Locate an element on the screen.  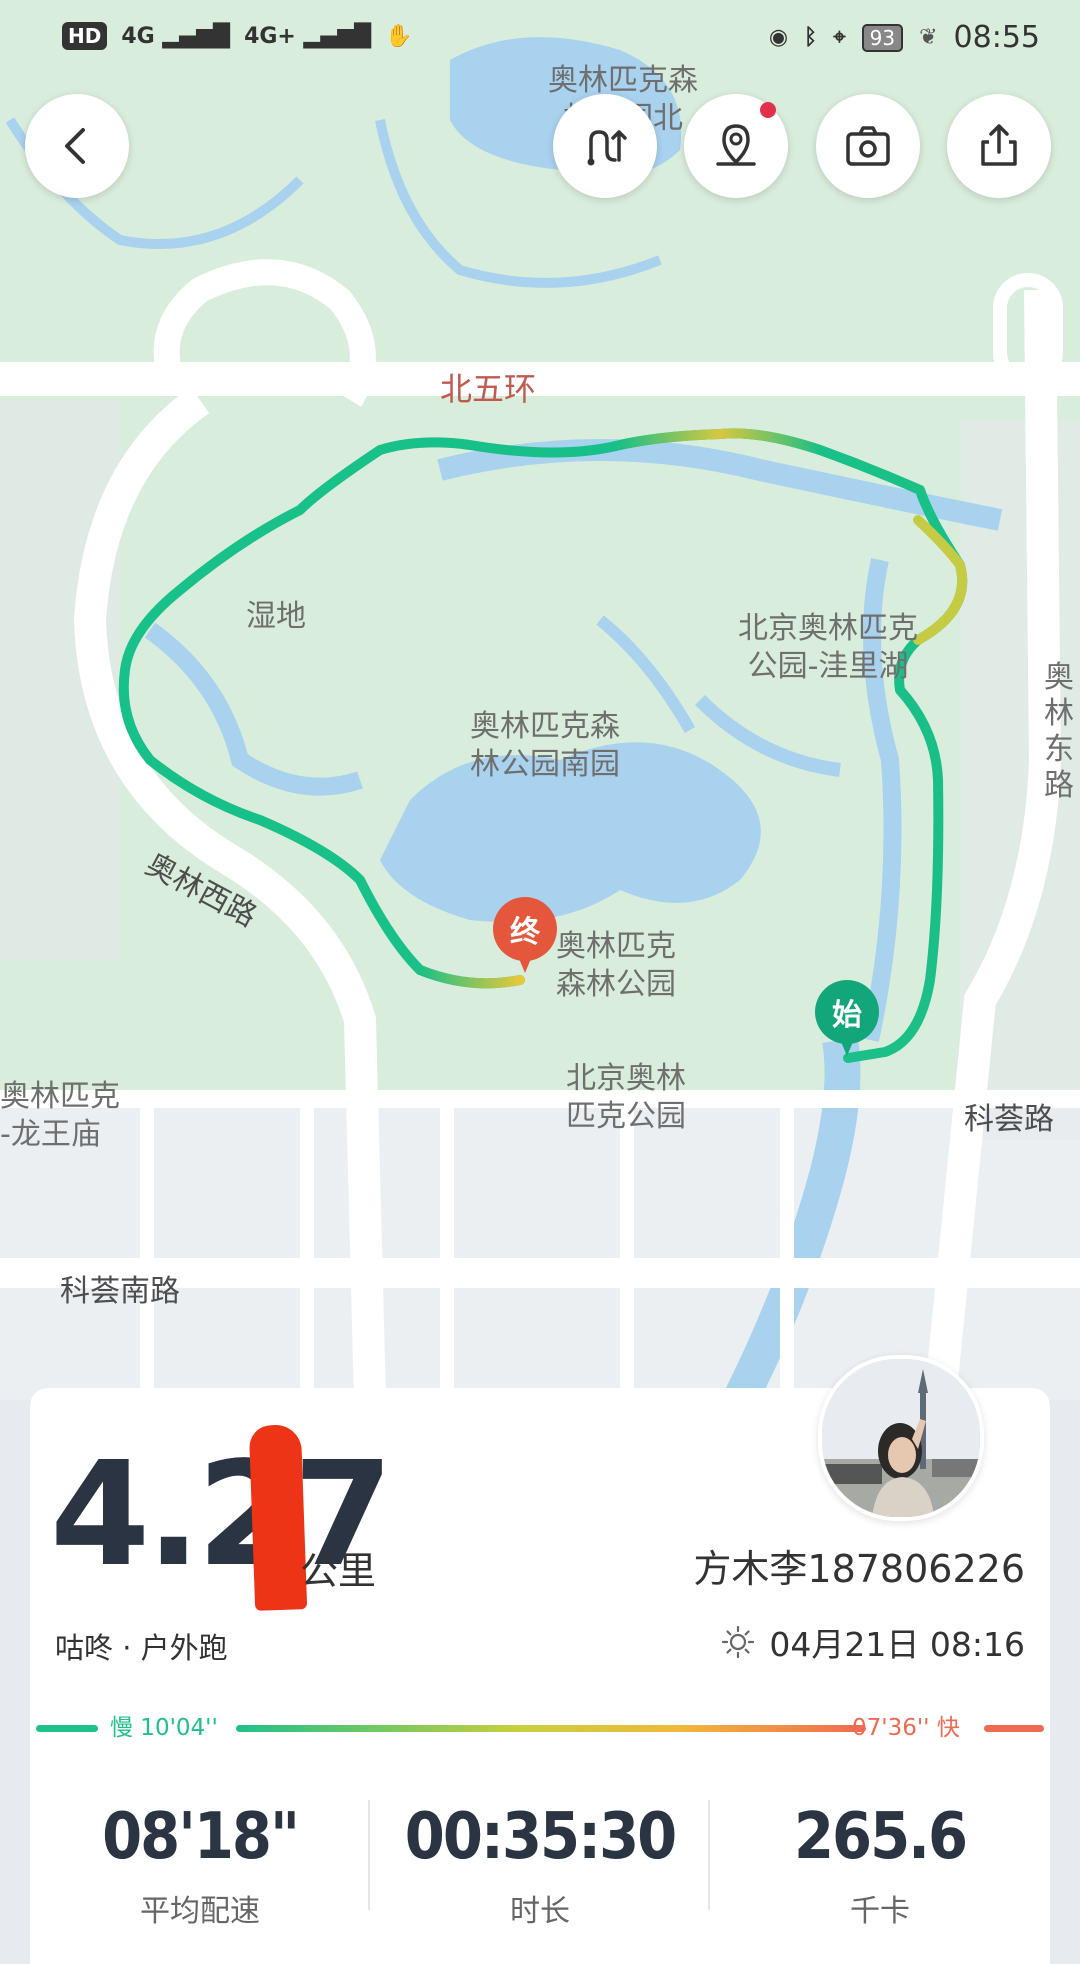
map-label-beijing-olympic-park: 北京奥林 匹克公园 is located at coordinates (626, 1097).